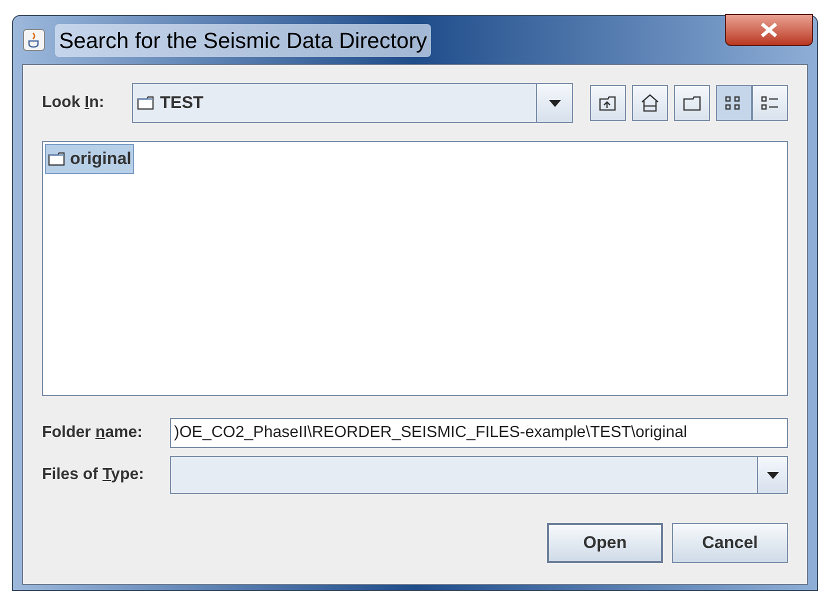 This screenshot has height=595, width=822. Describe the element at coordinates (89, 159) in the screenshot. I see `file-item: original` at that location.